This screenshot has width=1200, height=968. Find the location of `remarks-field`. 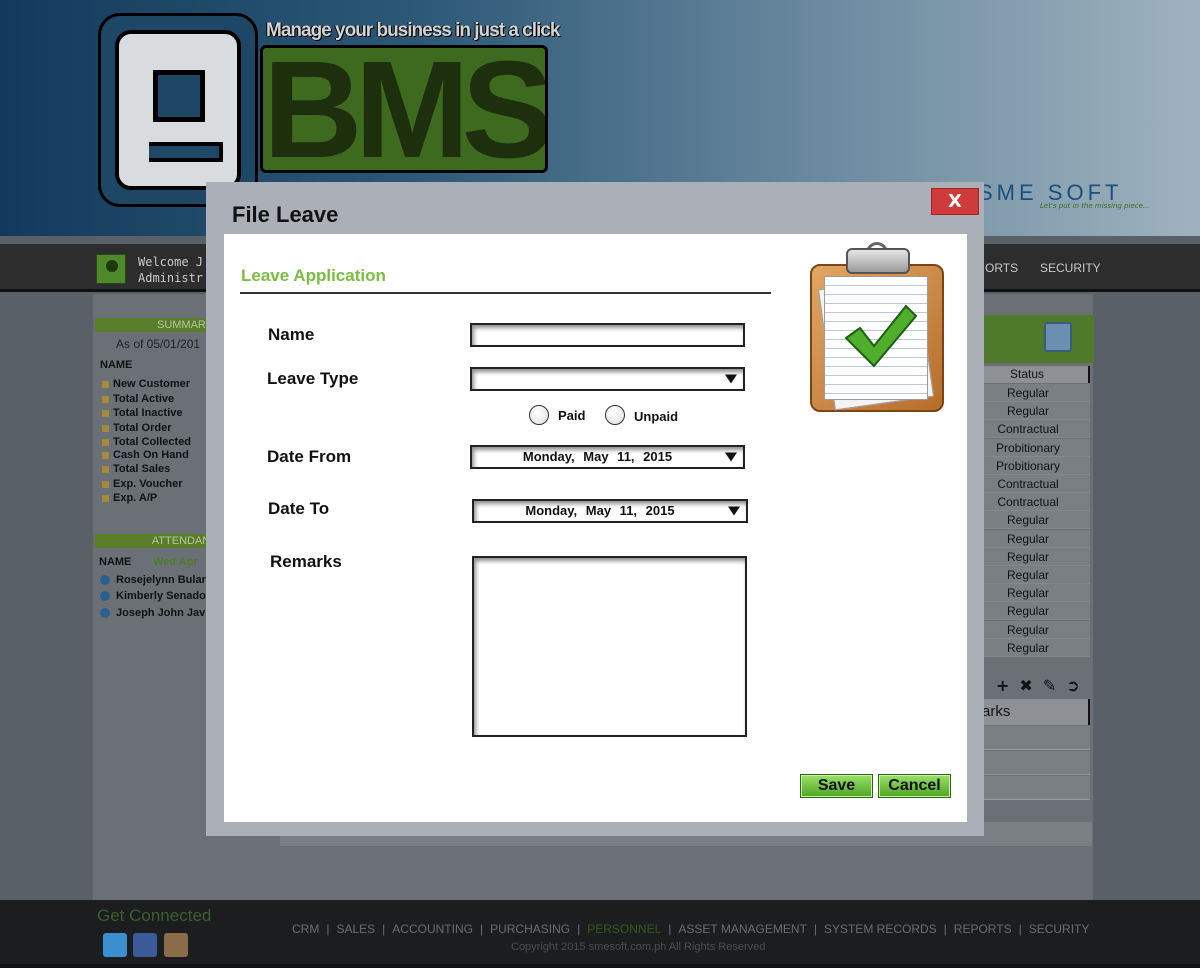

remarks-field is located at coordinates (609, 646).